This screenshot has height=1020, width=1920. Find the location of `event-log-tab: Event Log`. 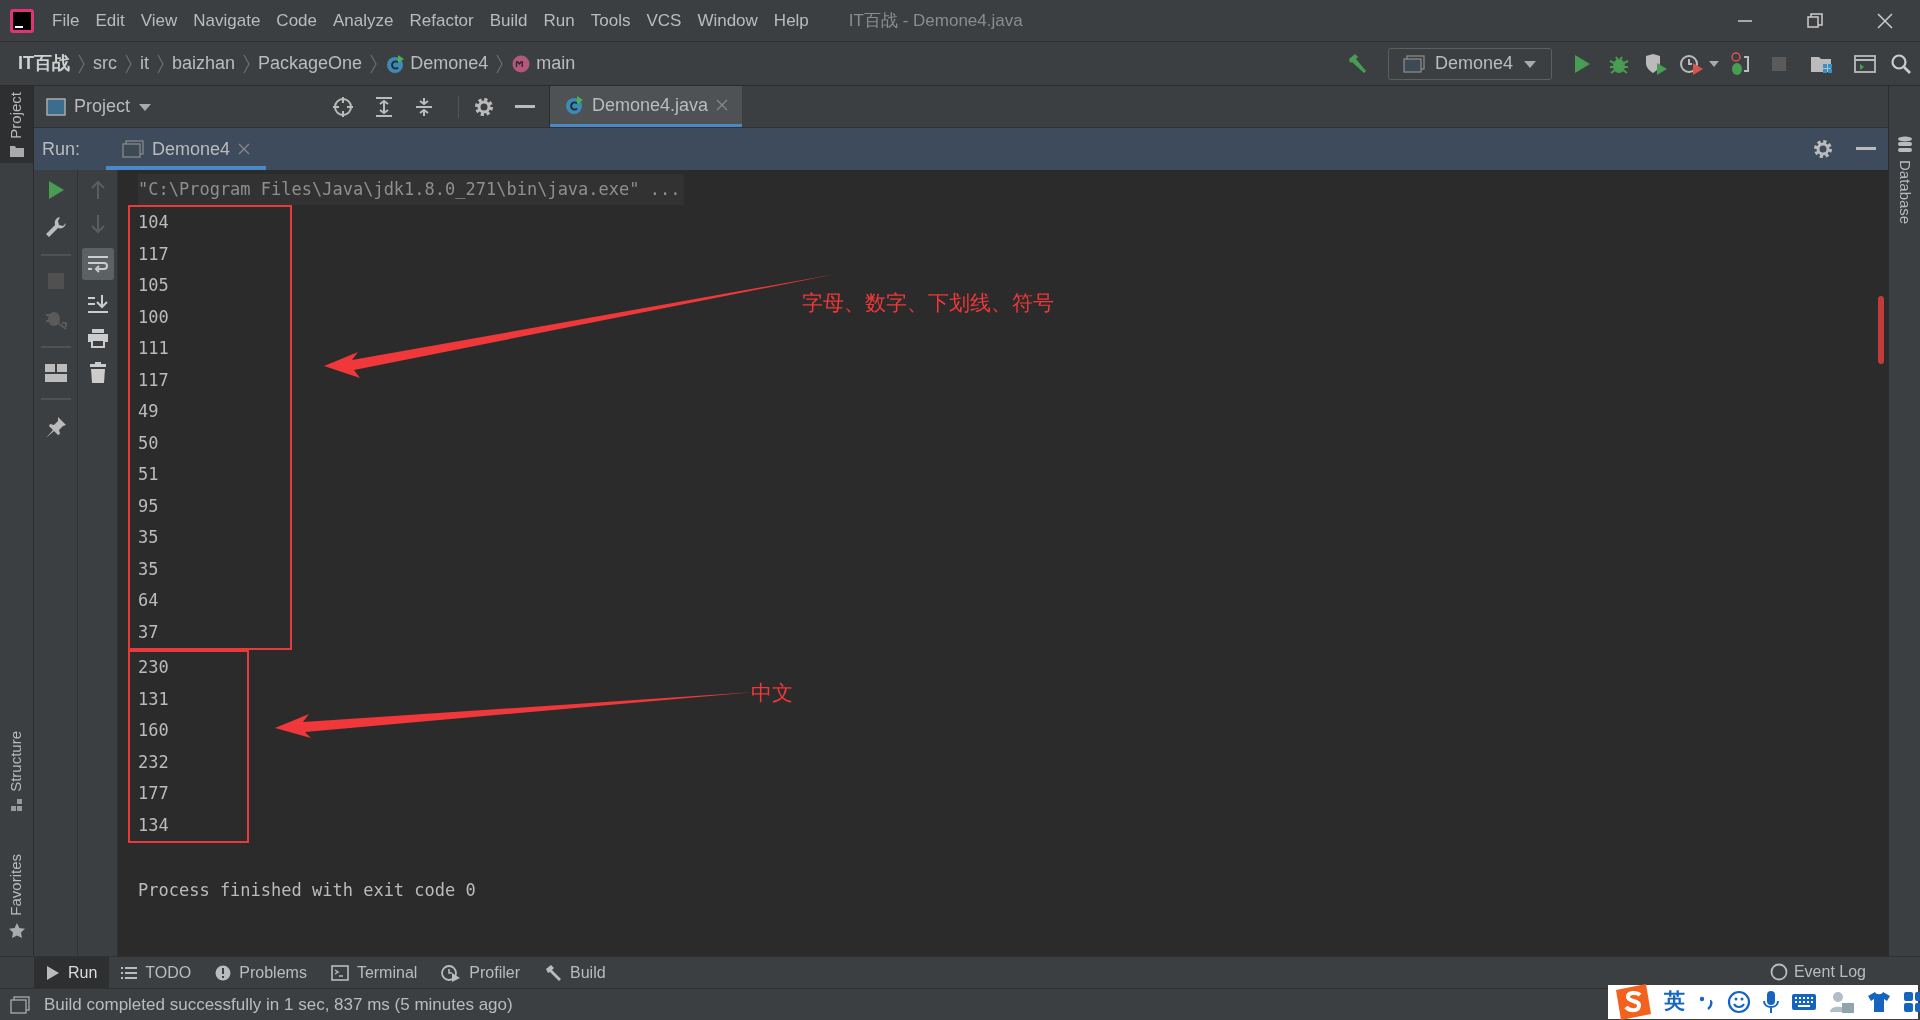

event-log-tab: Event Log is located at coordinates (1817, 972).